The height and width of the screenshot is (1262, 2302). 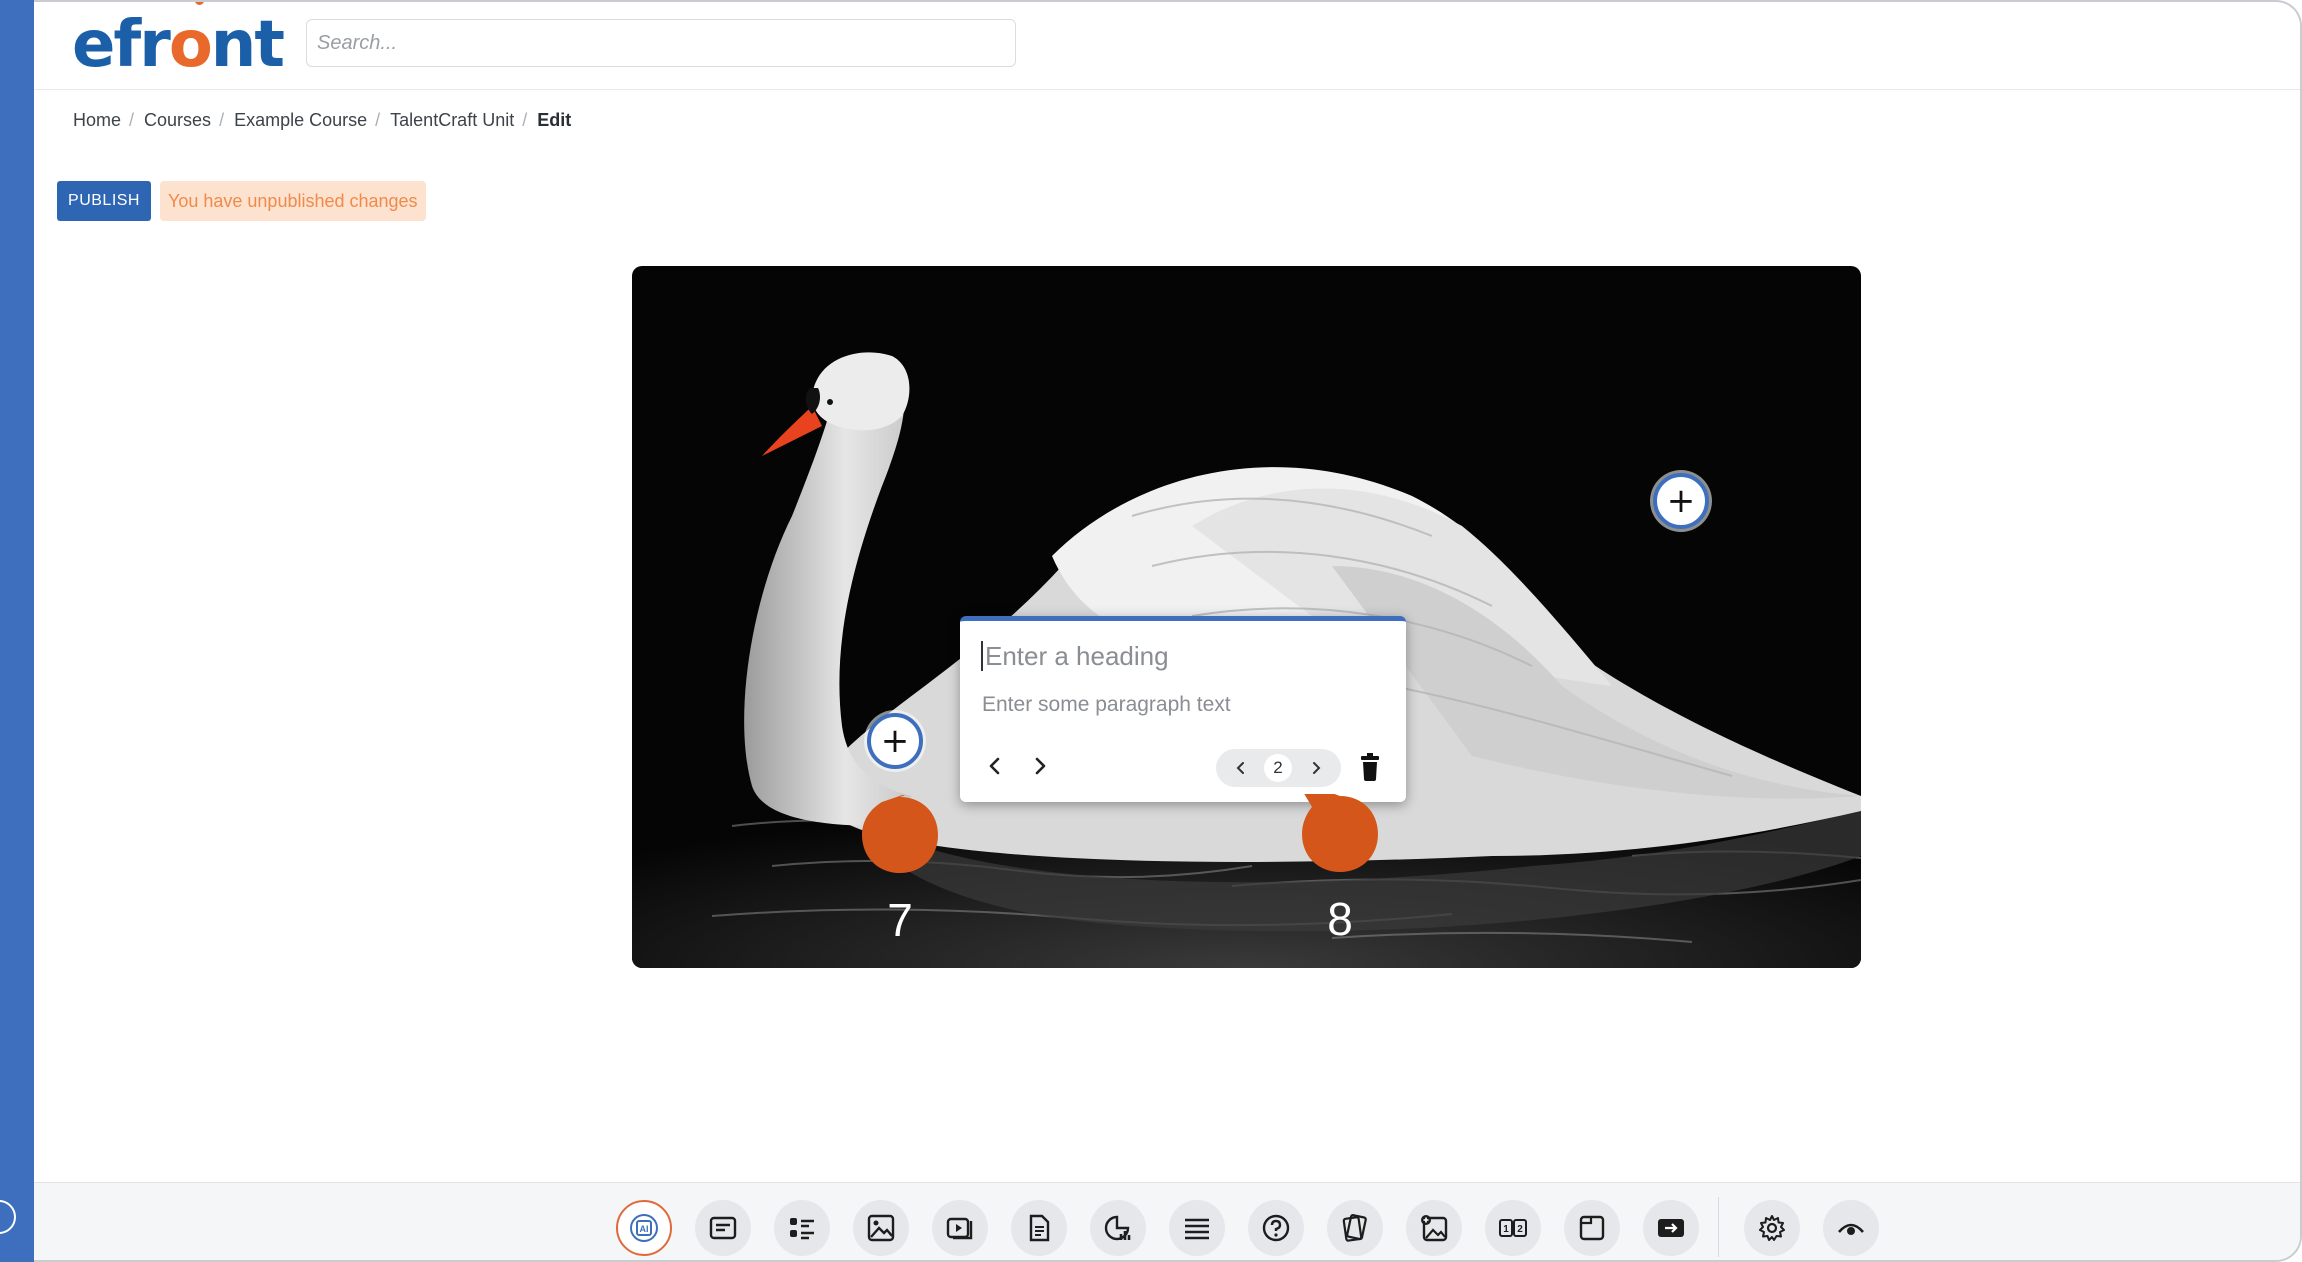 I want to click on document-tool-button, so click(x=1039, y=1228).